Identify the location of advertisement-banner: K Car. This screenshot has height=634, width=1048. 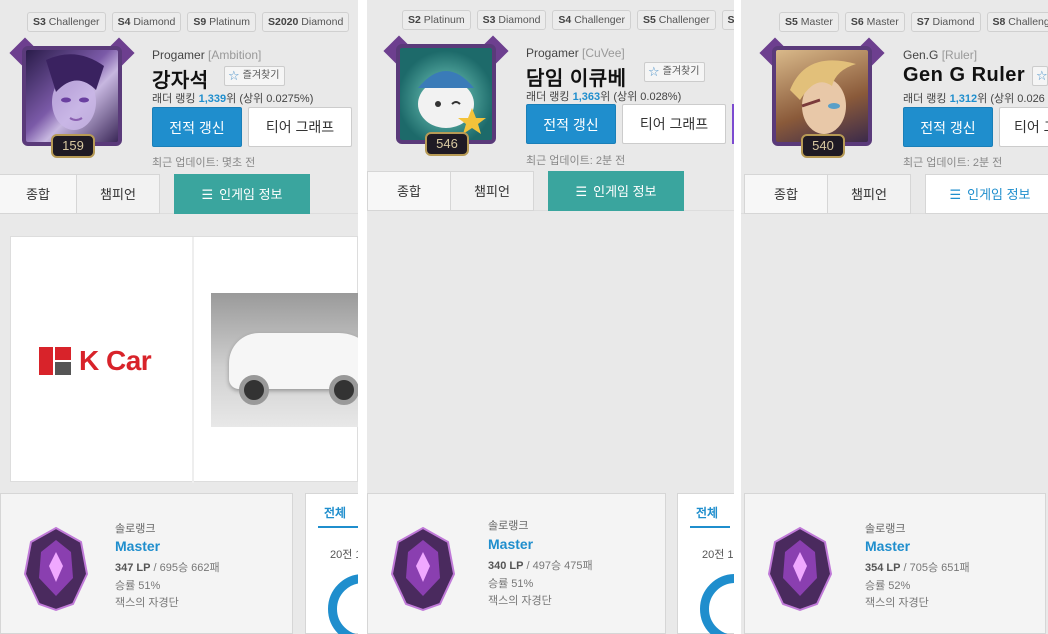
(184, 359).